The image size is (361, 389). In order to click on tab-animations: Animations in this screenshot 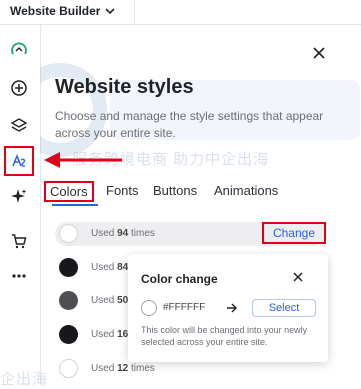, I will do `click(246, 190)`.